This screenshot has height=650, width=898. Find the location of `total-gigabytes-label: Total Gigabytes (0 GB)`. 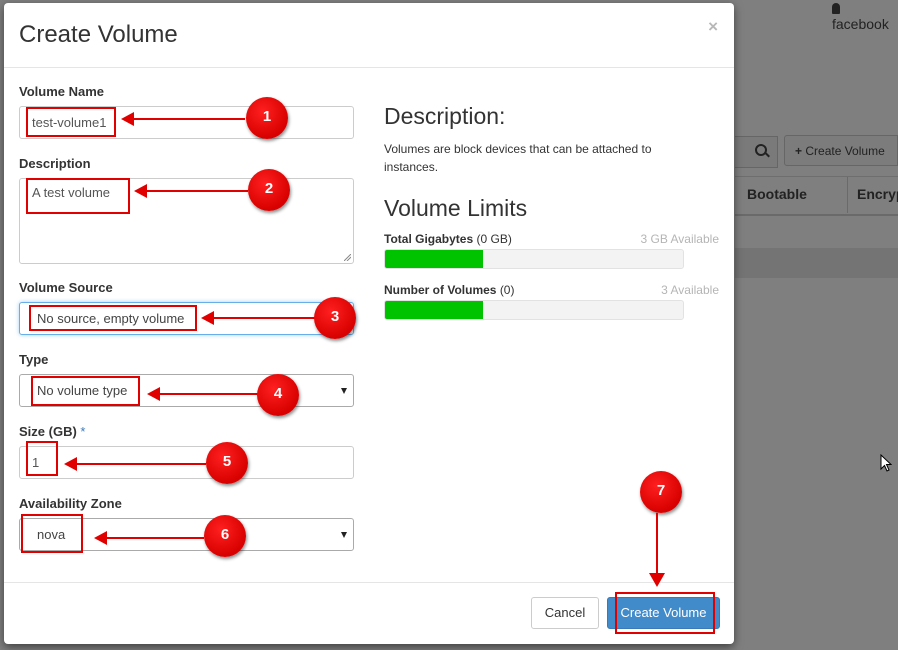

total-gigabytes-label: Total Gigabytes (0 GB) is located at coordinates (448, 239).